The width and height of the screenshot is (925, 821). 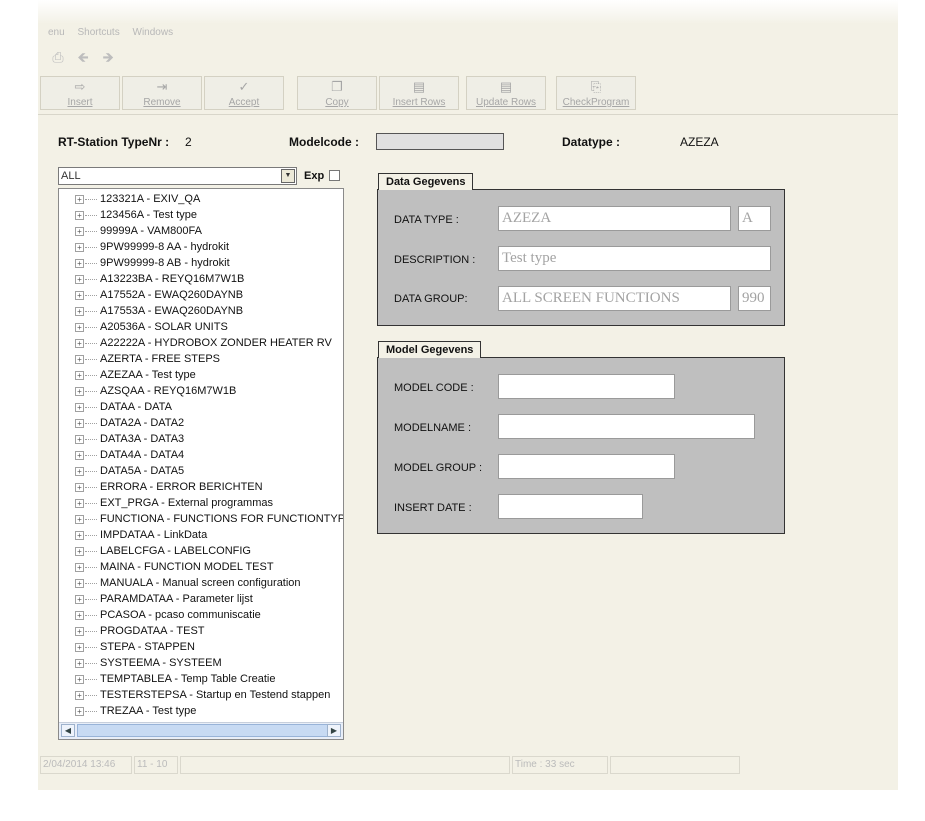 What do you see at coordinates (337, 93) in the screenshot?
I see `copy-button: ❐ Copy` at bounding box center [337, 93].